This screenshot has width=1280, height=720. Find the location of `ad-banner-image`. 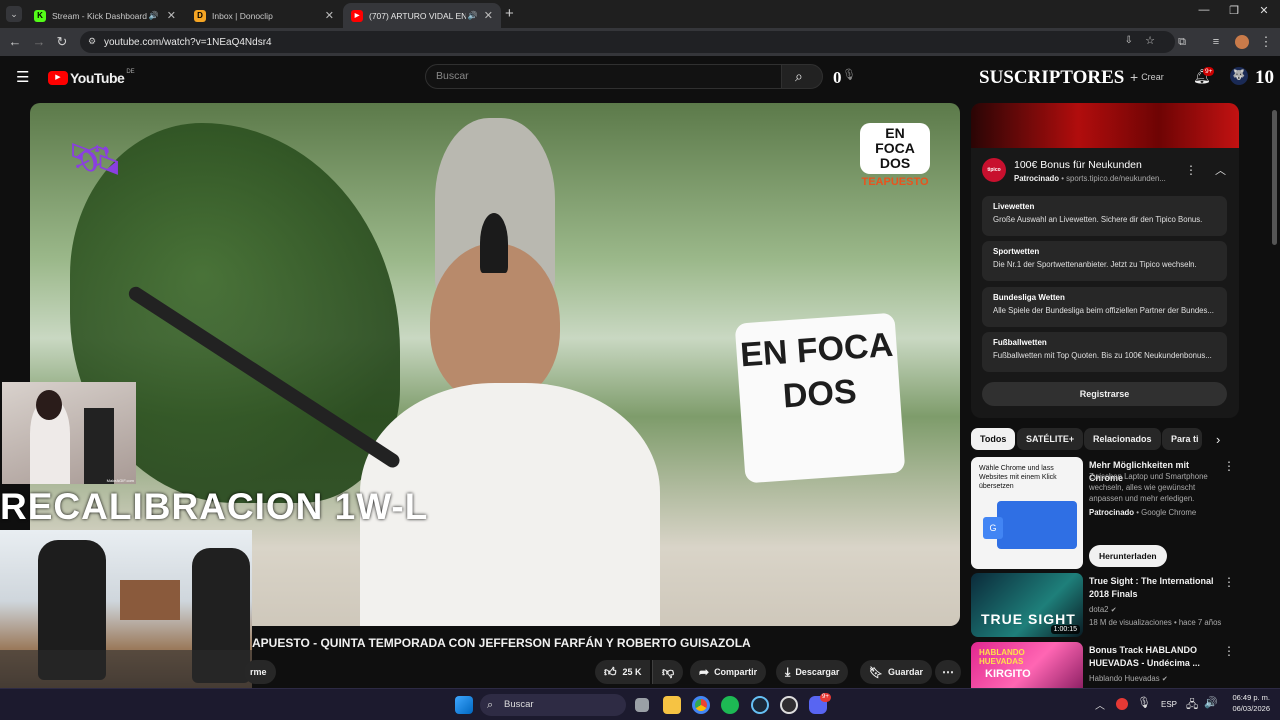

ad-banner-image is located at coordinates (1105, 125).